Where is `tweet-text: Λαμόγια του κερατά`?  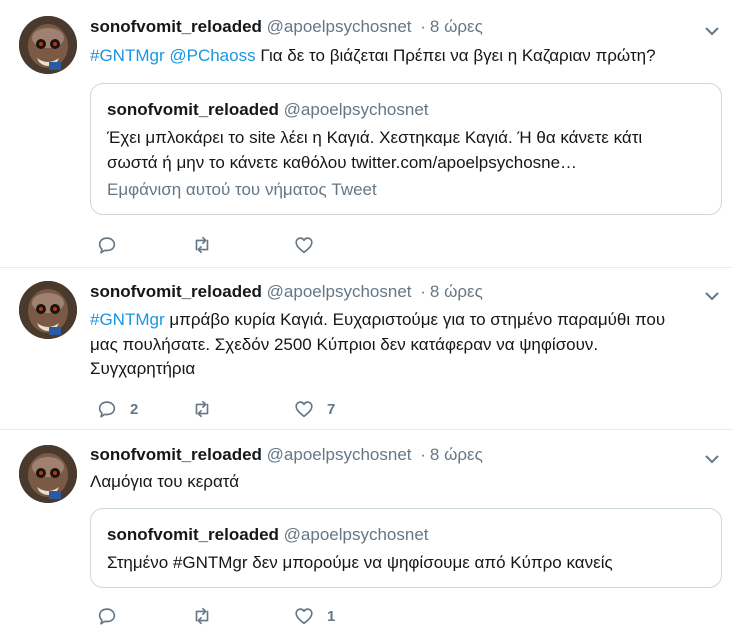 tweet-text: Λαμόγια του κερατά is located at coordinates (405, 482).